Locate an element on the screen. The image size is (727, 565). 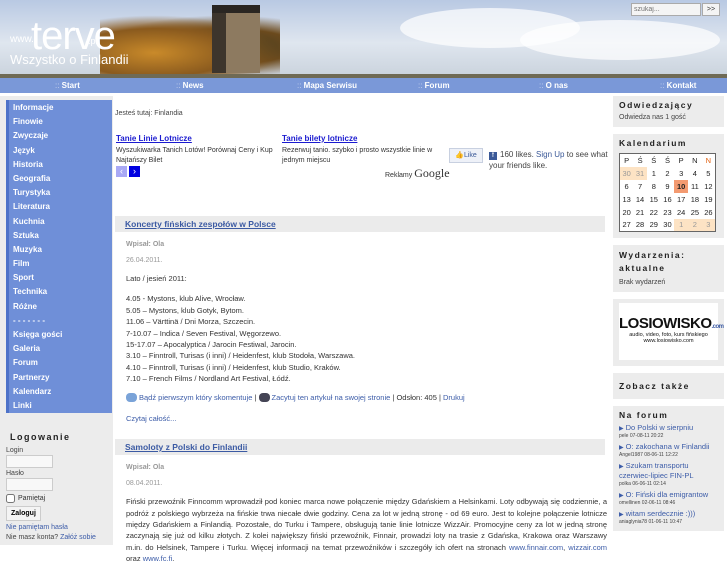
calendar-day: 24 is located at coordinates (681, 212).